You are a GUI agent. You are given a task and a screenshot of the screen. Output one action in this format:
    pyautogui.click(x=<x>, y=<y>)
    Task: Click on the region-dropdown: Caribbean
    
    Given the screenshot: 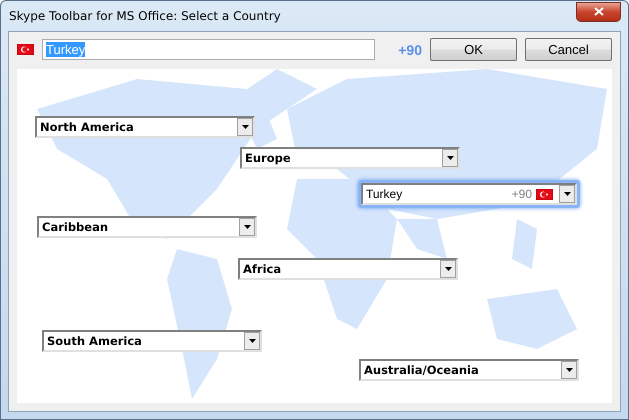 What is the action you would take?
    pyautogui.click(x=147, y=227)
    